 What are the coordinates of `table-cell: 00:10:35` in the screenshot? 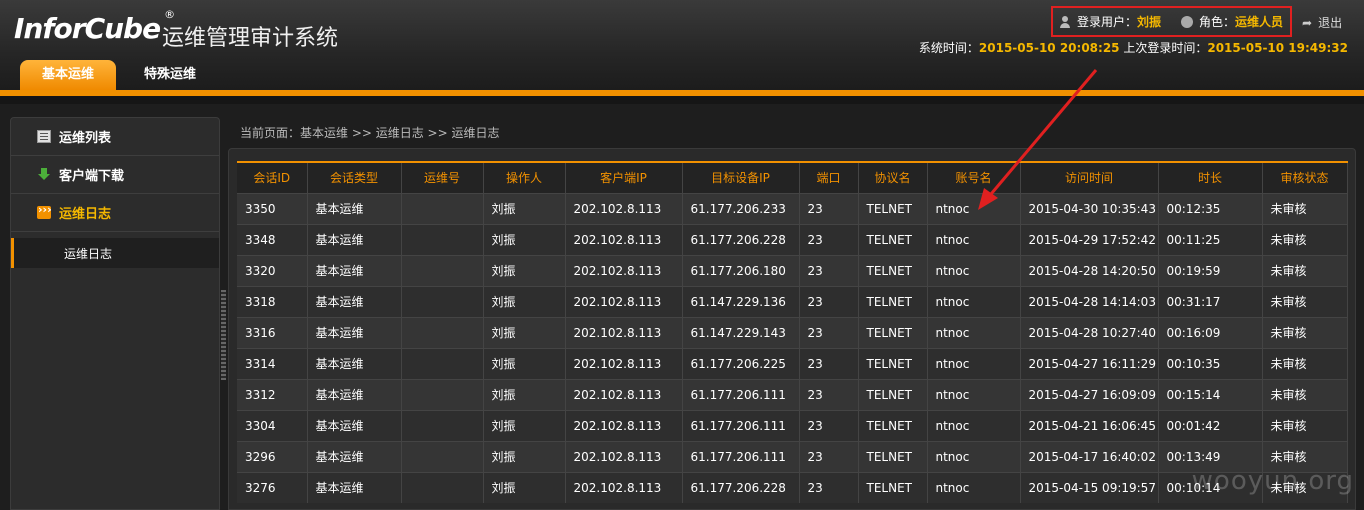 It's located at (1210, 363).